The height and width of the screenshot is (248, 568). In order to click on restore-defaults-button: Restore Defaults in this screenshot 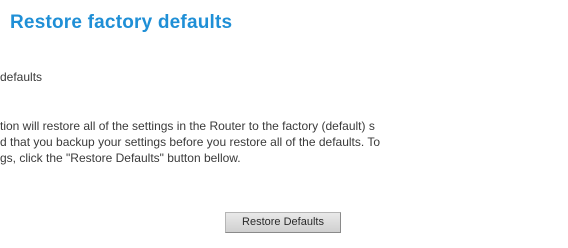, I will do `click(283, 222)`.